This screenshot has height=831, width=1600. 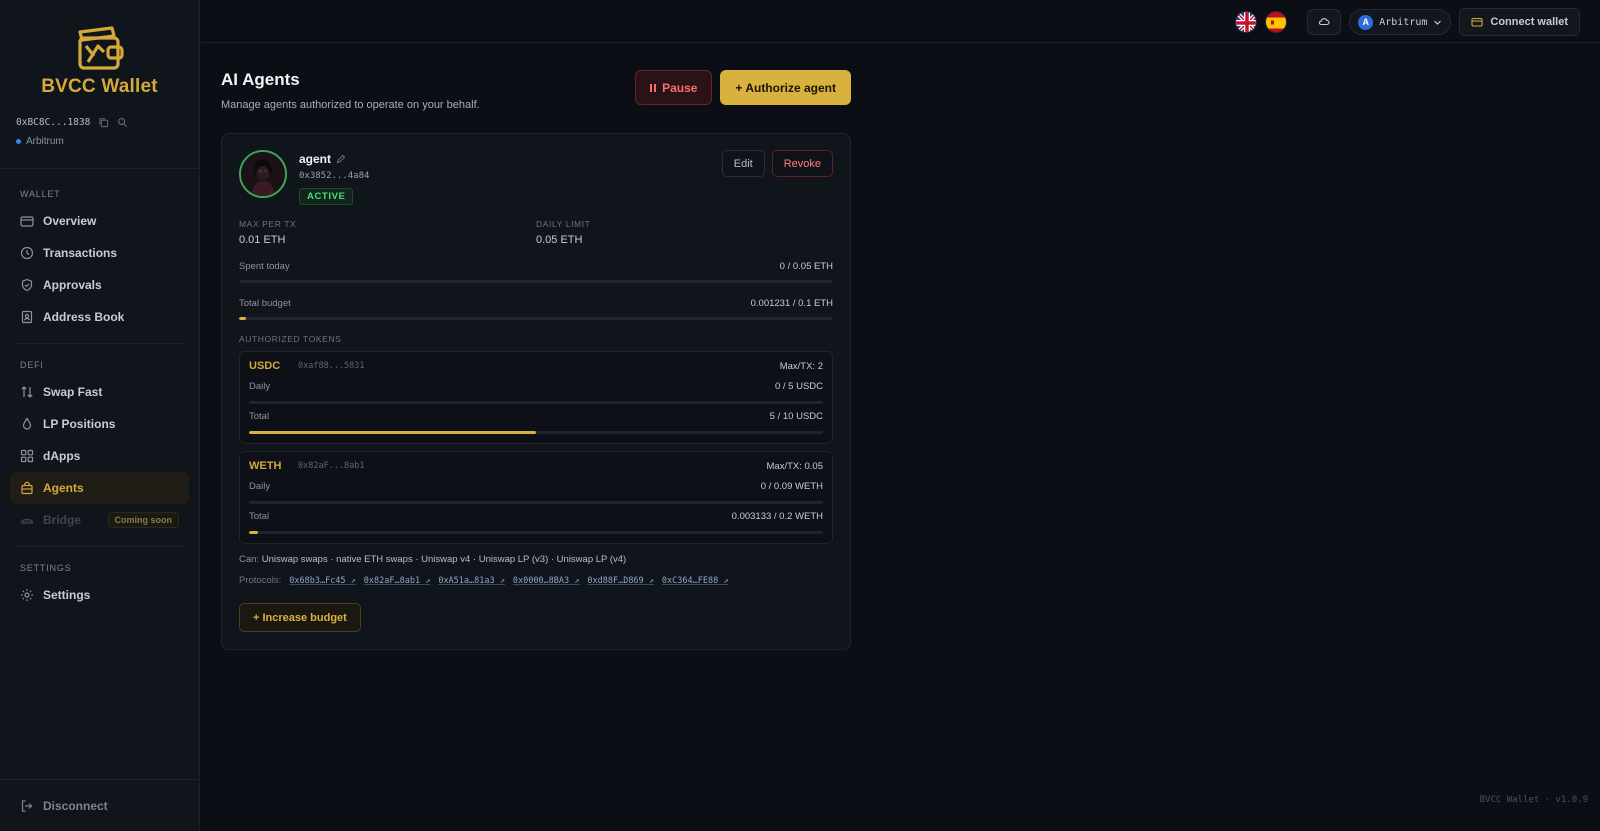 What do you see at coordinates (1246, 22) in the screenshot?
I see `uk-flag-icon` at bounding box center [1246, 22].